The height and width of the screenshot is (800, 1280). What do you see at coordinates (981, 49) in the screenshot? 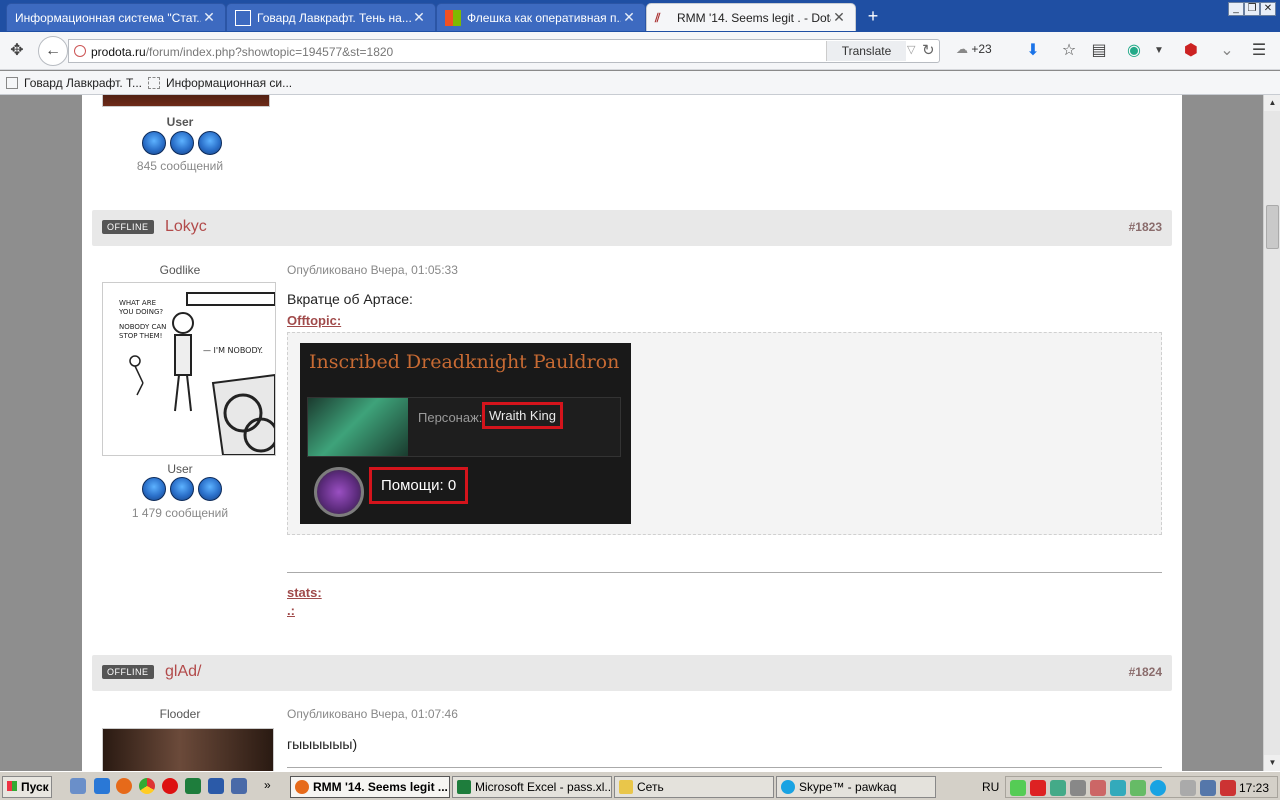
I see `weather-temp: +23` at bounding box center [981, 49].